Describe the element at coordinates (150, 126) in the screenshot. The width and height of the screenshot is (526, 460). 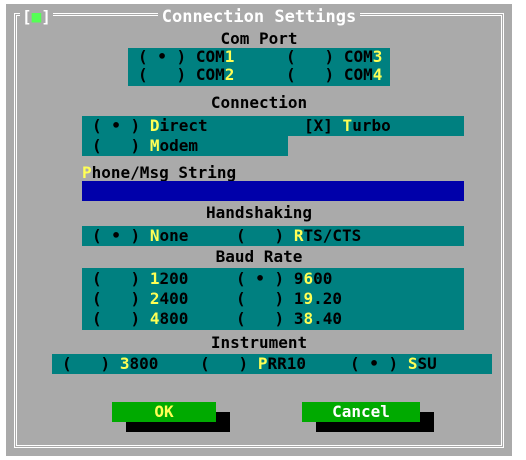
I see `radio-direct: ( • ) Direct` at that location.